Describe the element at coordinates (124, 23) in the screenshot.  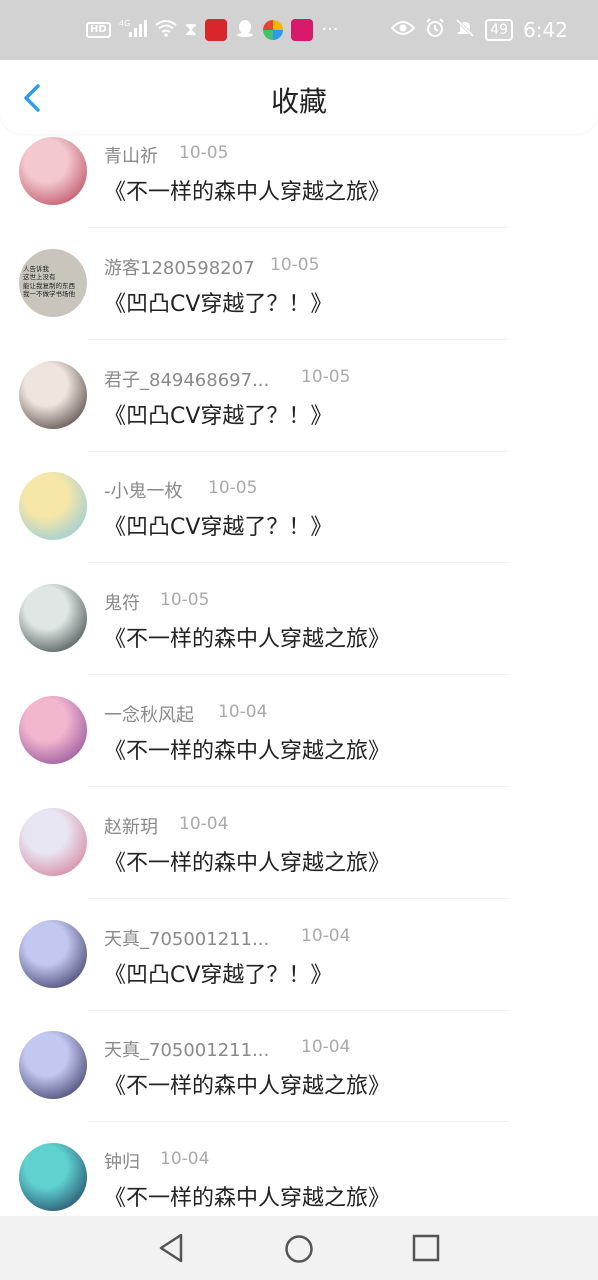
I see `network-label: 4G` at that location.